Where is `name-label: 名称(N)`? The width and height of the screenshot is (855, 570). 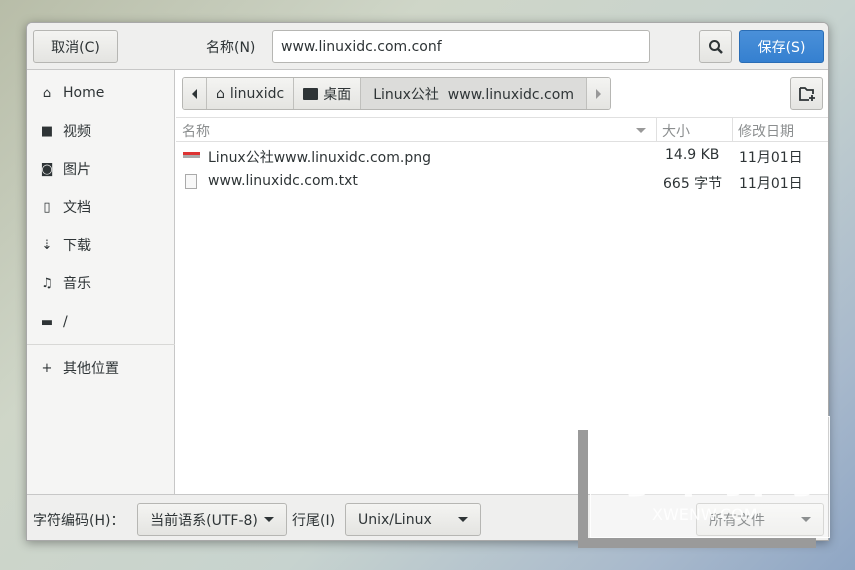
name-label: 名称(N) is located at coordinates (231, 48).